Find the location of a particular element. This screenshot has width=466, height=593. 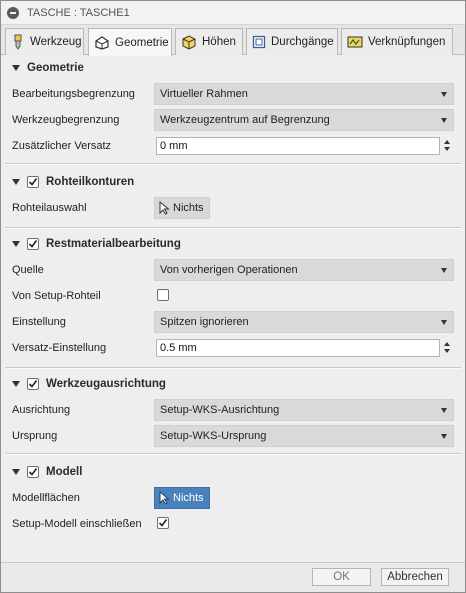

tab-verknuepfungen: Verknüpfungen is located at coordinates (397, 41).